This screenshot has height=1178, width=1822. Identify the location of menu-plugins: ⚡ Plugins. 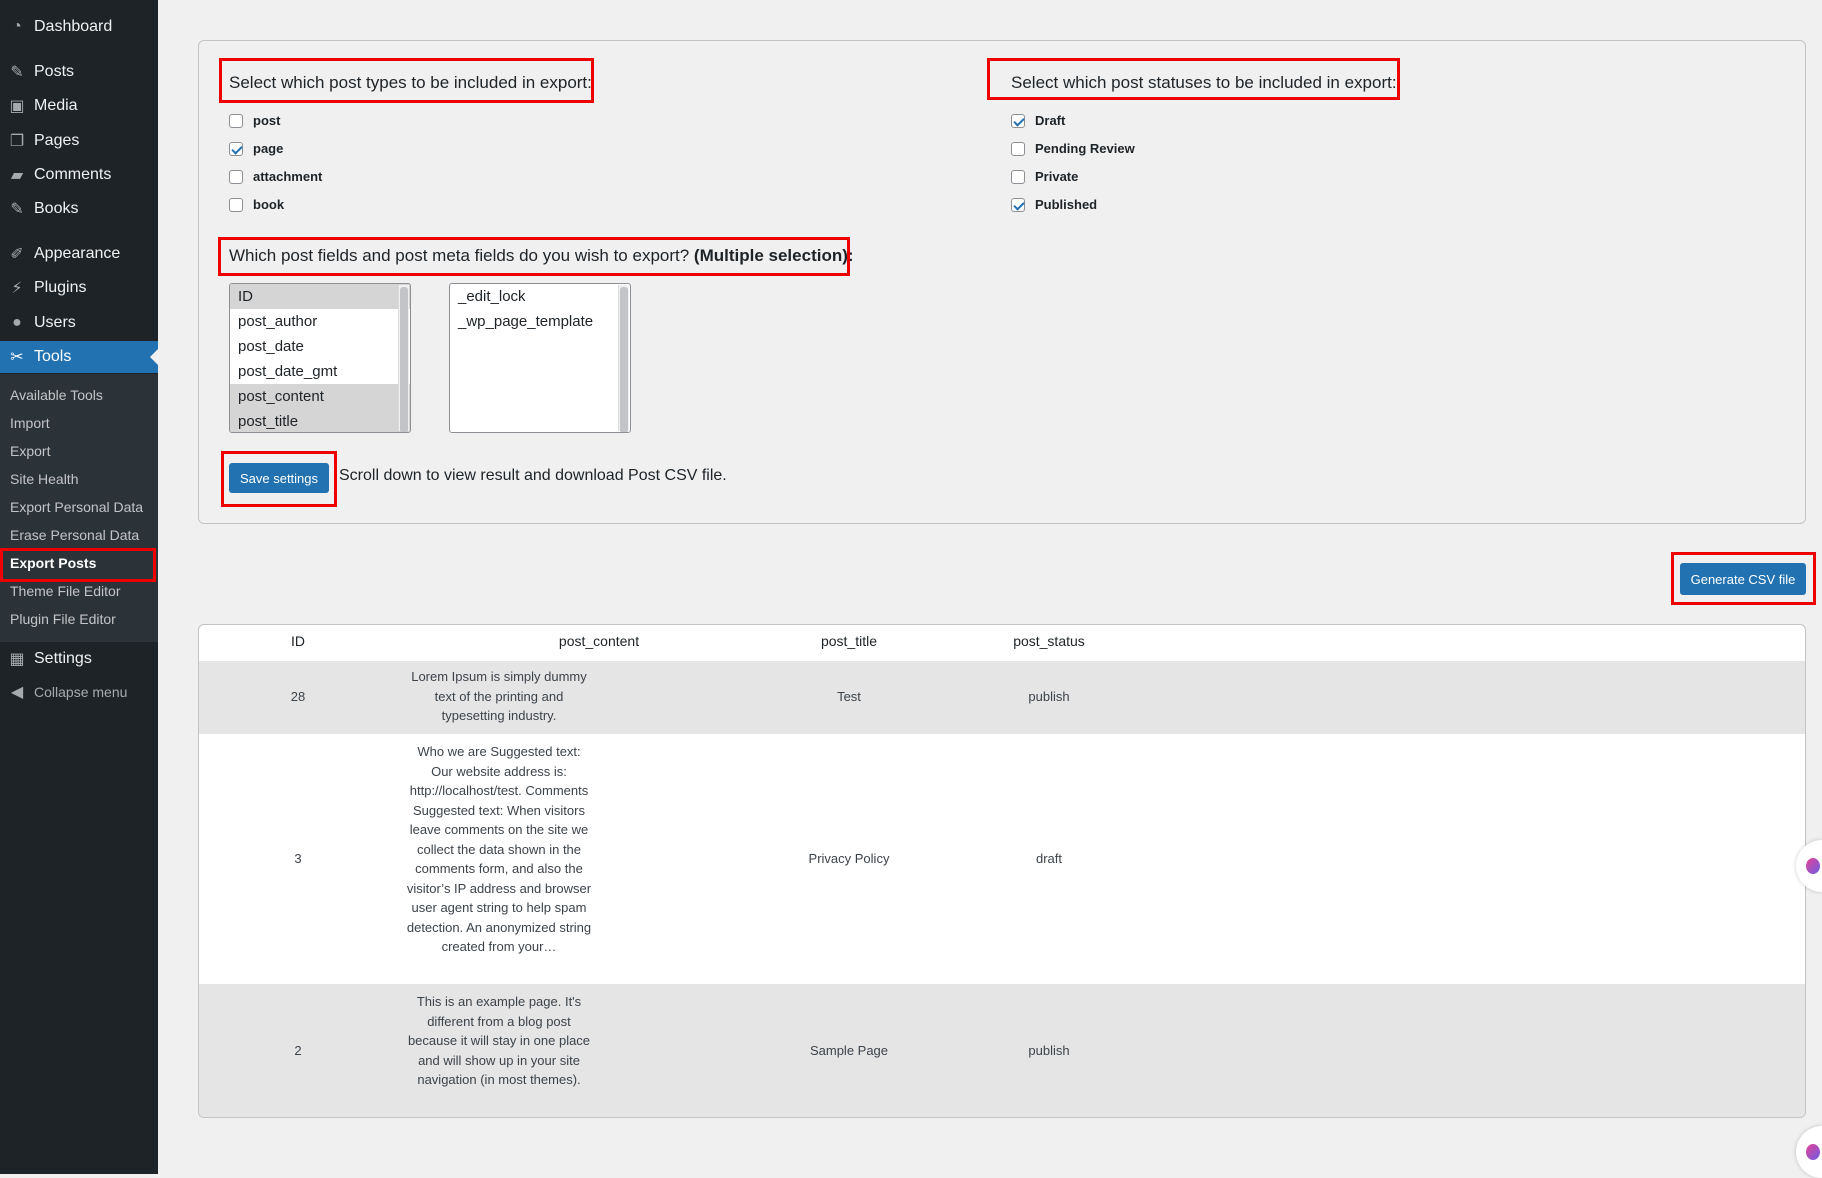
(79, 288).